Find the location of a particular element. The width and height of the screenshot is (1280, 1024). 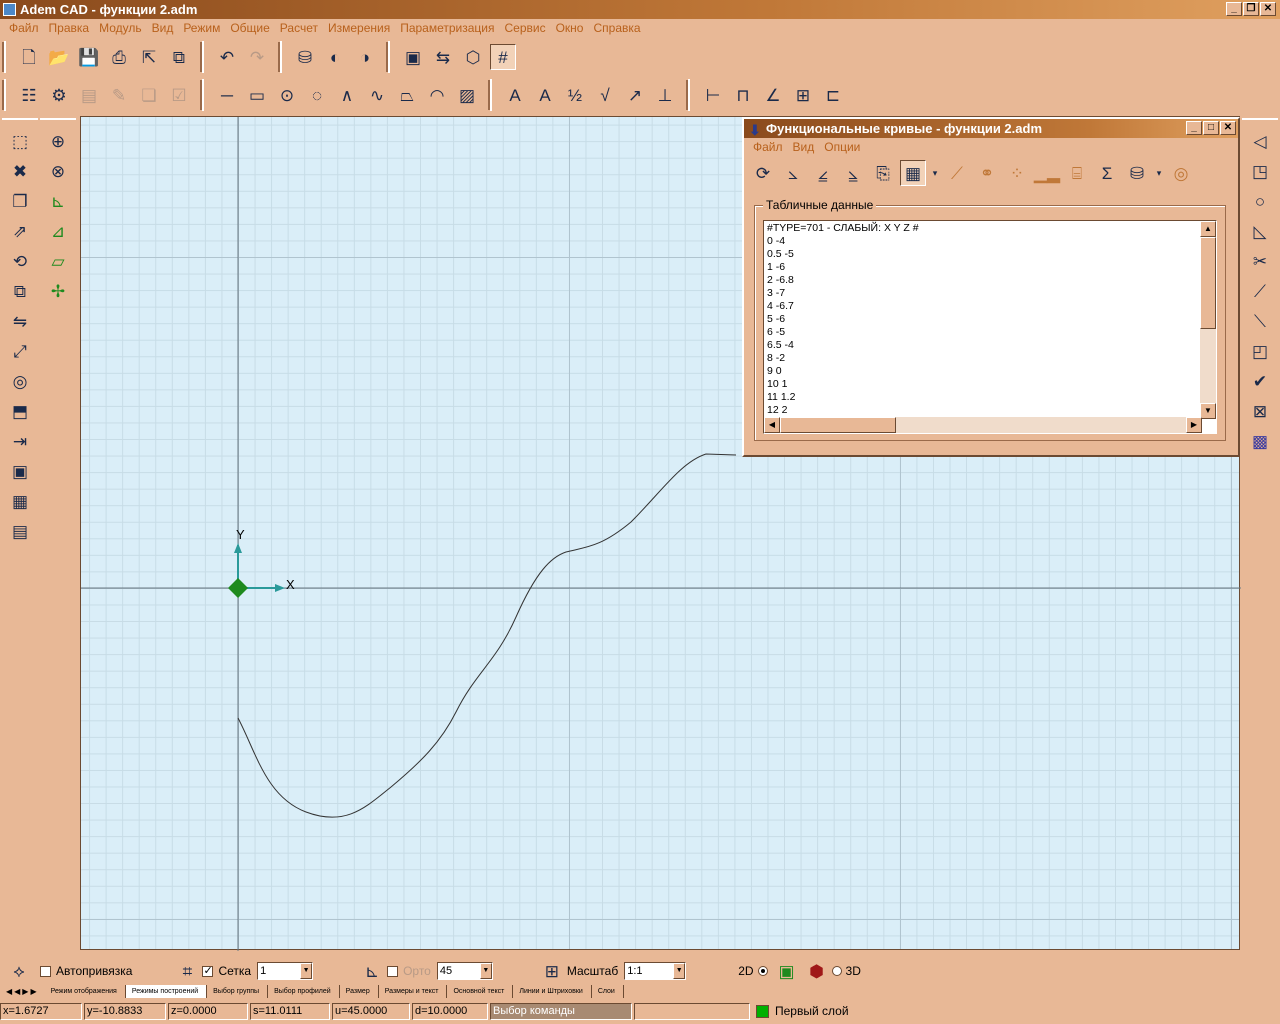

spline-icon: ∿ is located at coordinates (377, 95).